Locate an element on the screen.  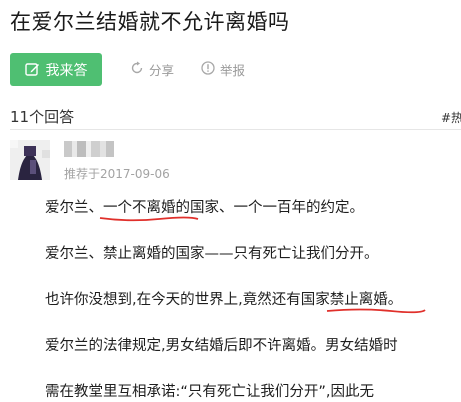
answer-paragraph-3: 也许你没想到,在今天的世界上,竟然还有国家禁止离婚。 is located at coordinates (235, 302).